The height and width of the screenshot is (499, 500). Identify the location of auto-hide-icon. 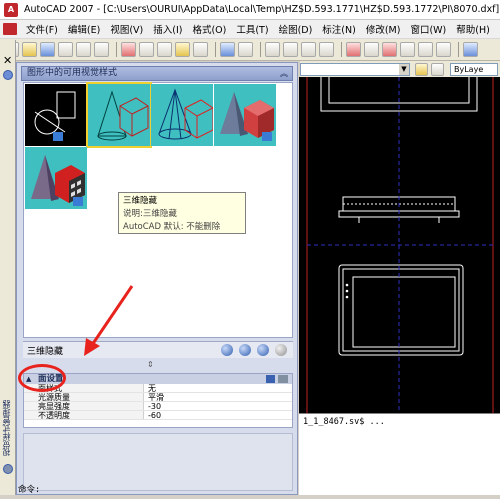
(8, 75).